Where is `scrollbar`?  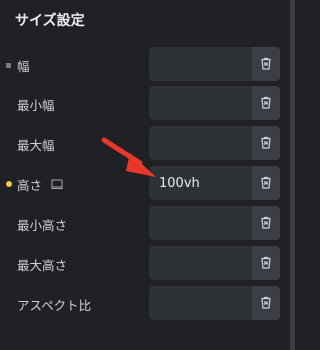
scrollbar is located at coordinates (292, 175).